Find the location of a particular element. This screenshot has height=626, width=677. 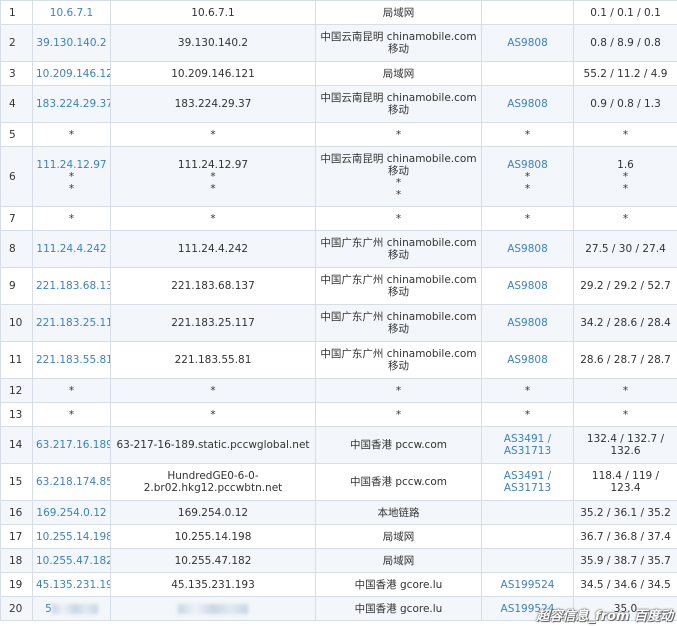

location-cell: 局域网 is located at coordinates (398, 12).